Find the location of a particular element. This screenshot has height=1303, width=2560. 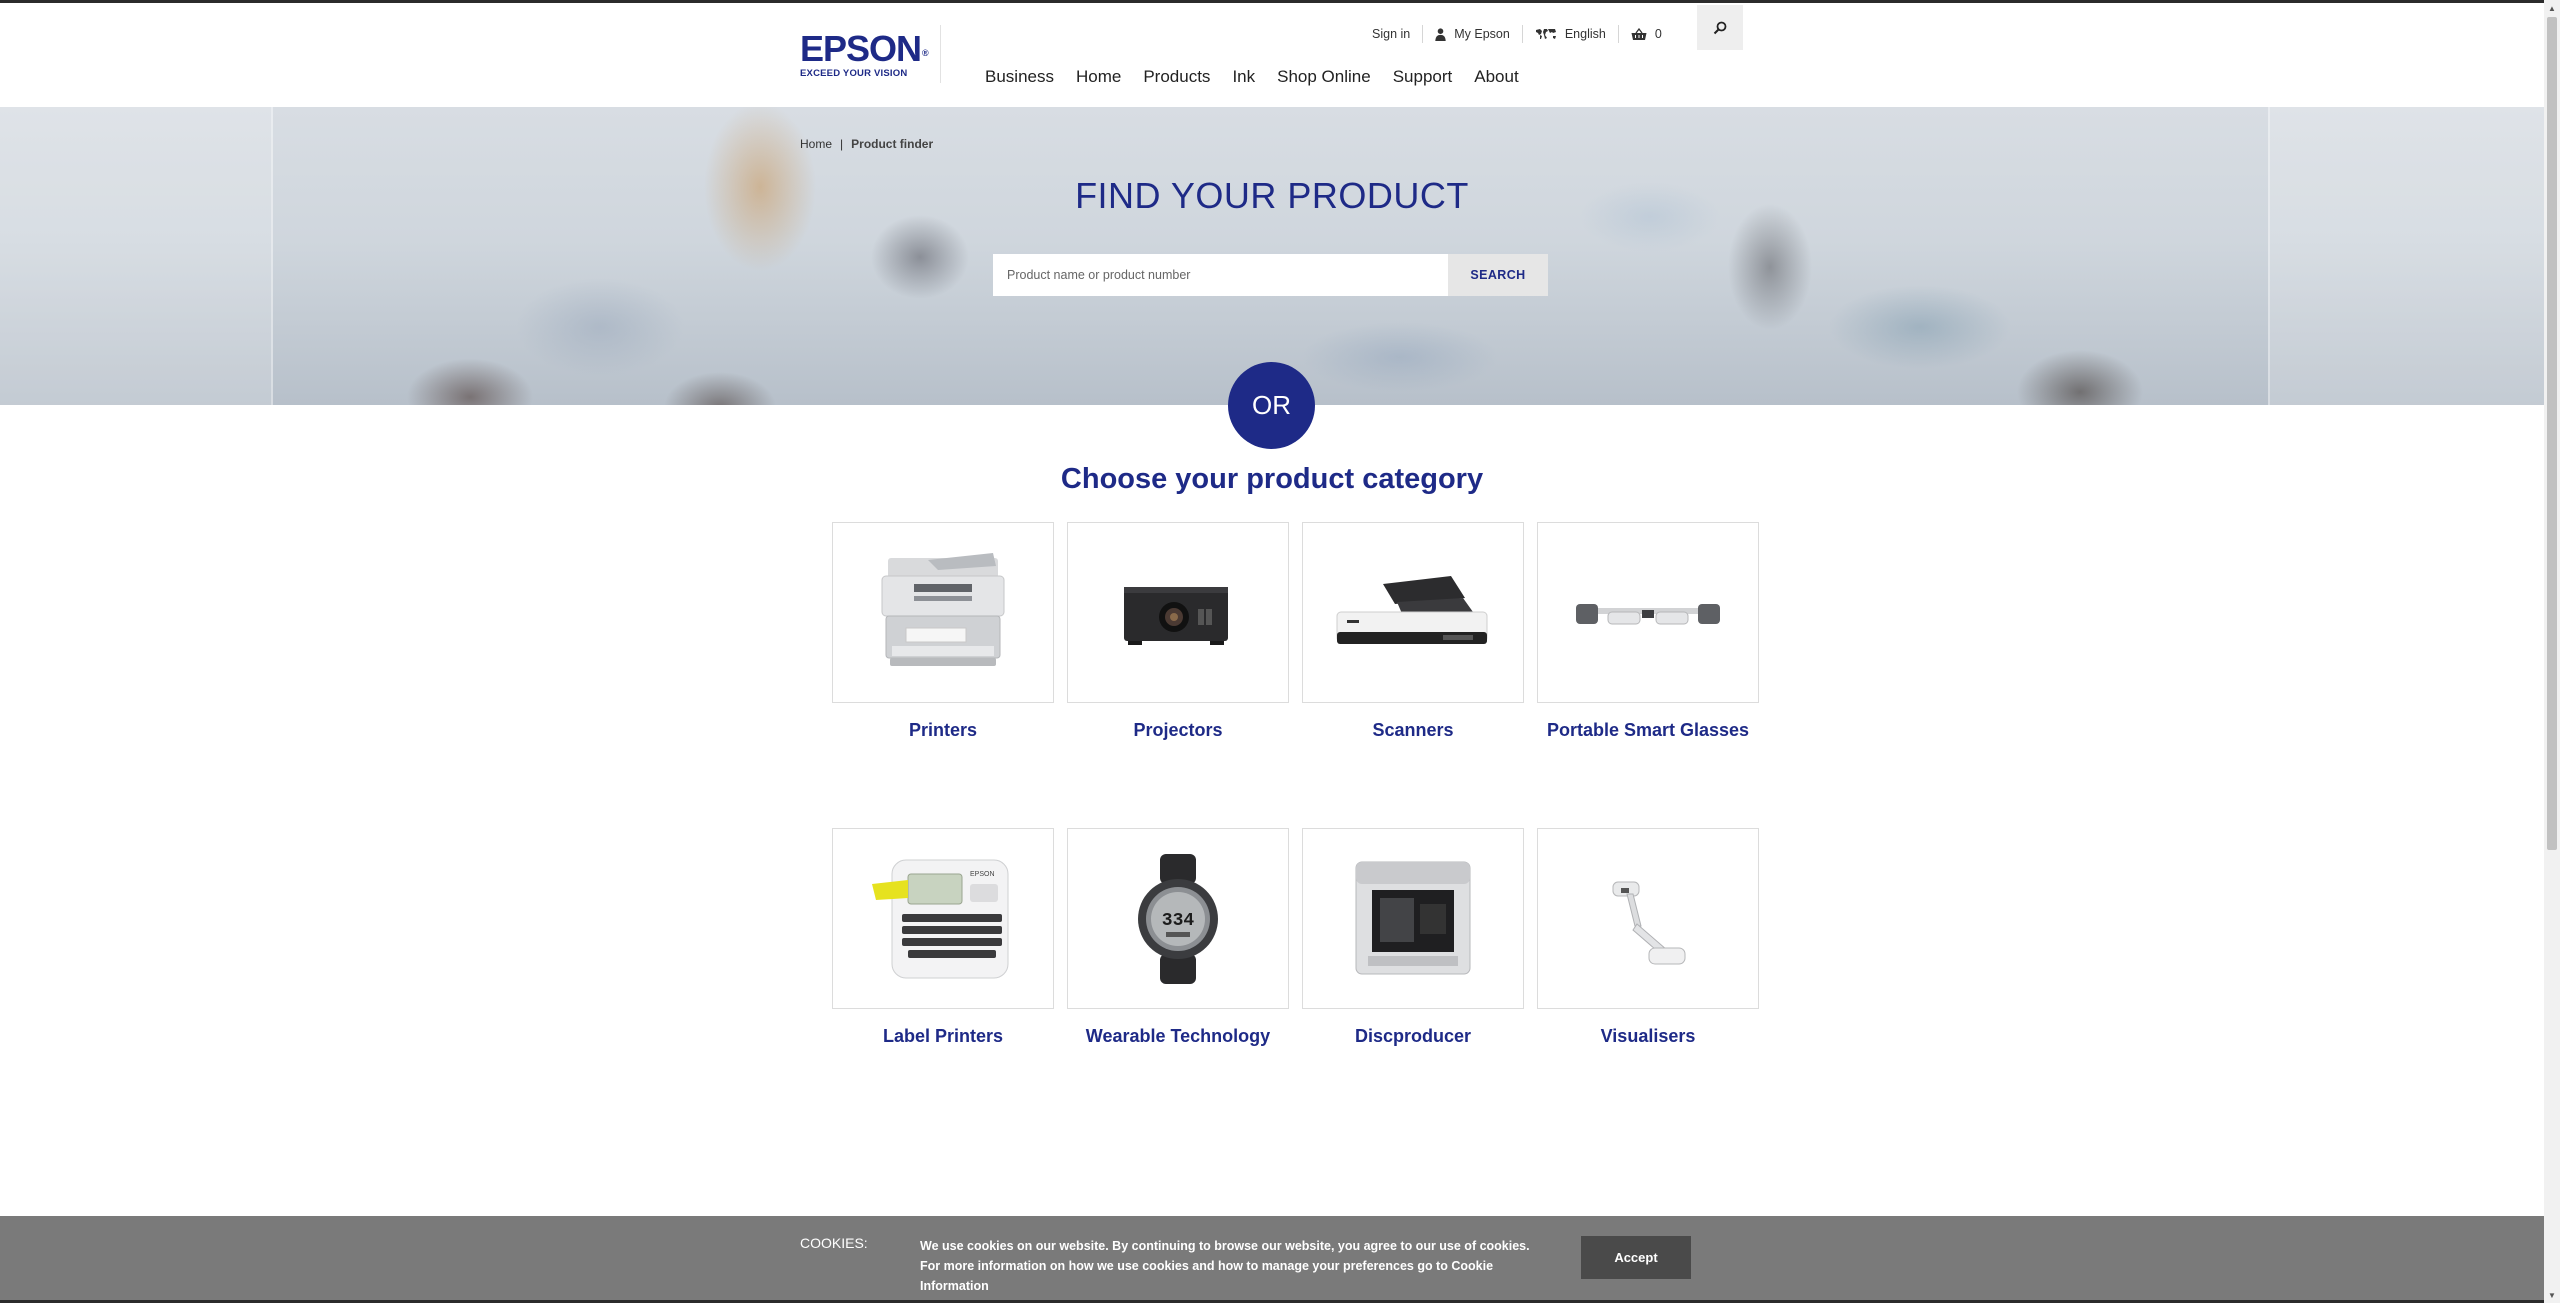

cookie-accept-button: Accept is located at coordinates (1636, 1257).